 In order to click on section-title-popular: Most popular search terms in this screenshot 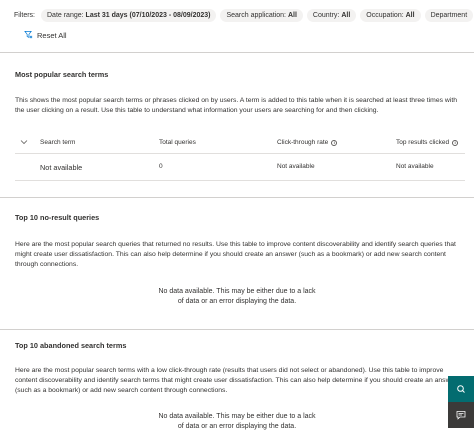, I will do `click(62, 74)`.